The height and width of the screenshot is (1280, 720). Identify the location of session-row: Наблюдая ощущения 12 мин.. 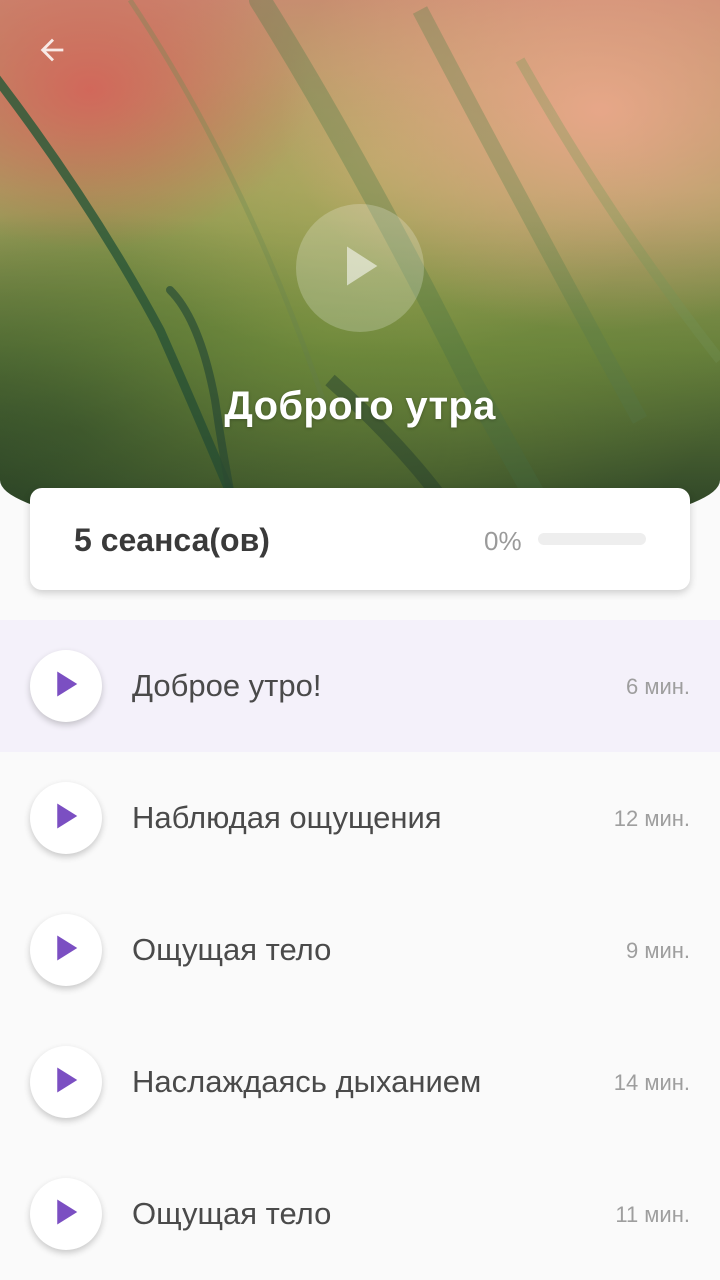
(360, 818).